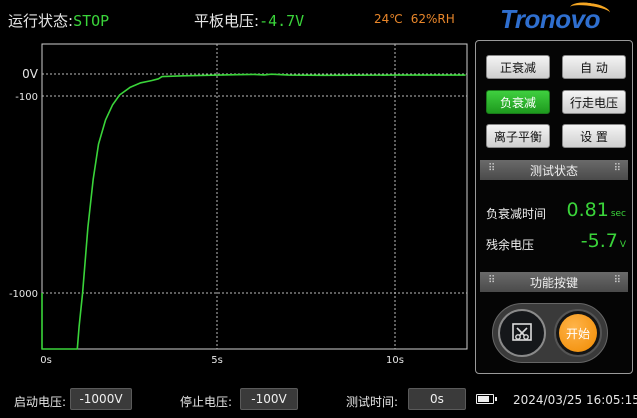  I want to click on start-voltage-label: 启动电压:, so click(40, 402).